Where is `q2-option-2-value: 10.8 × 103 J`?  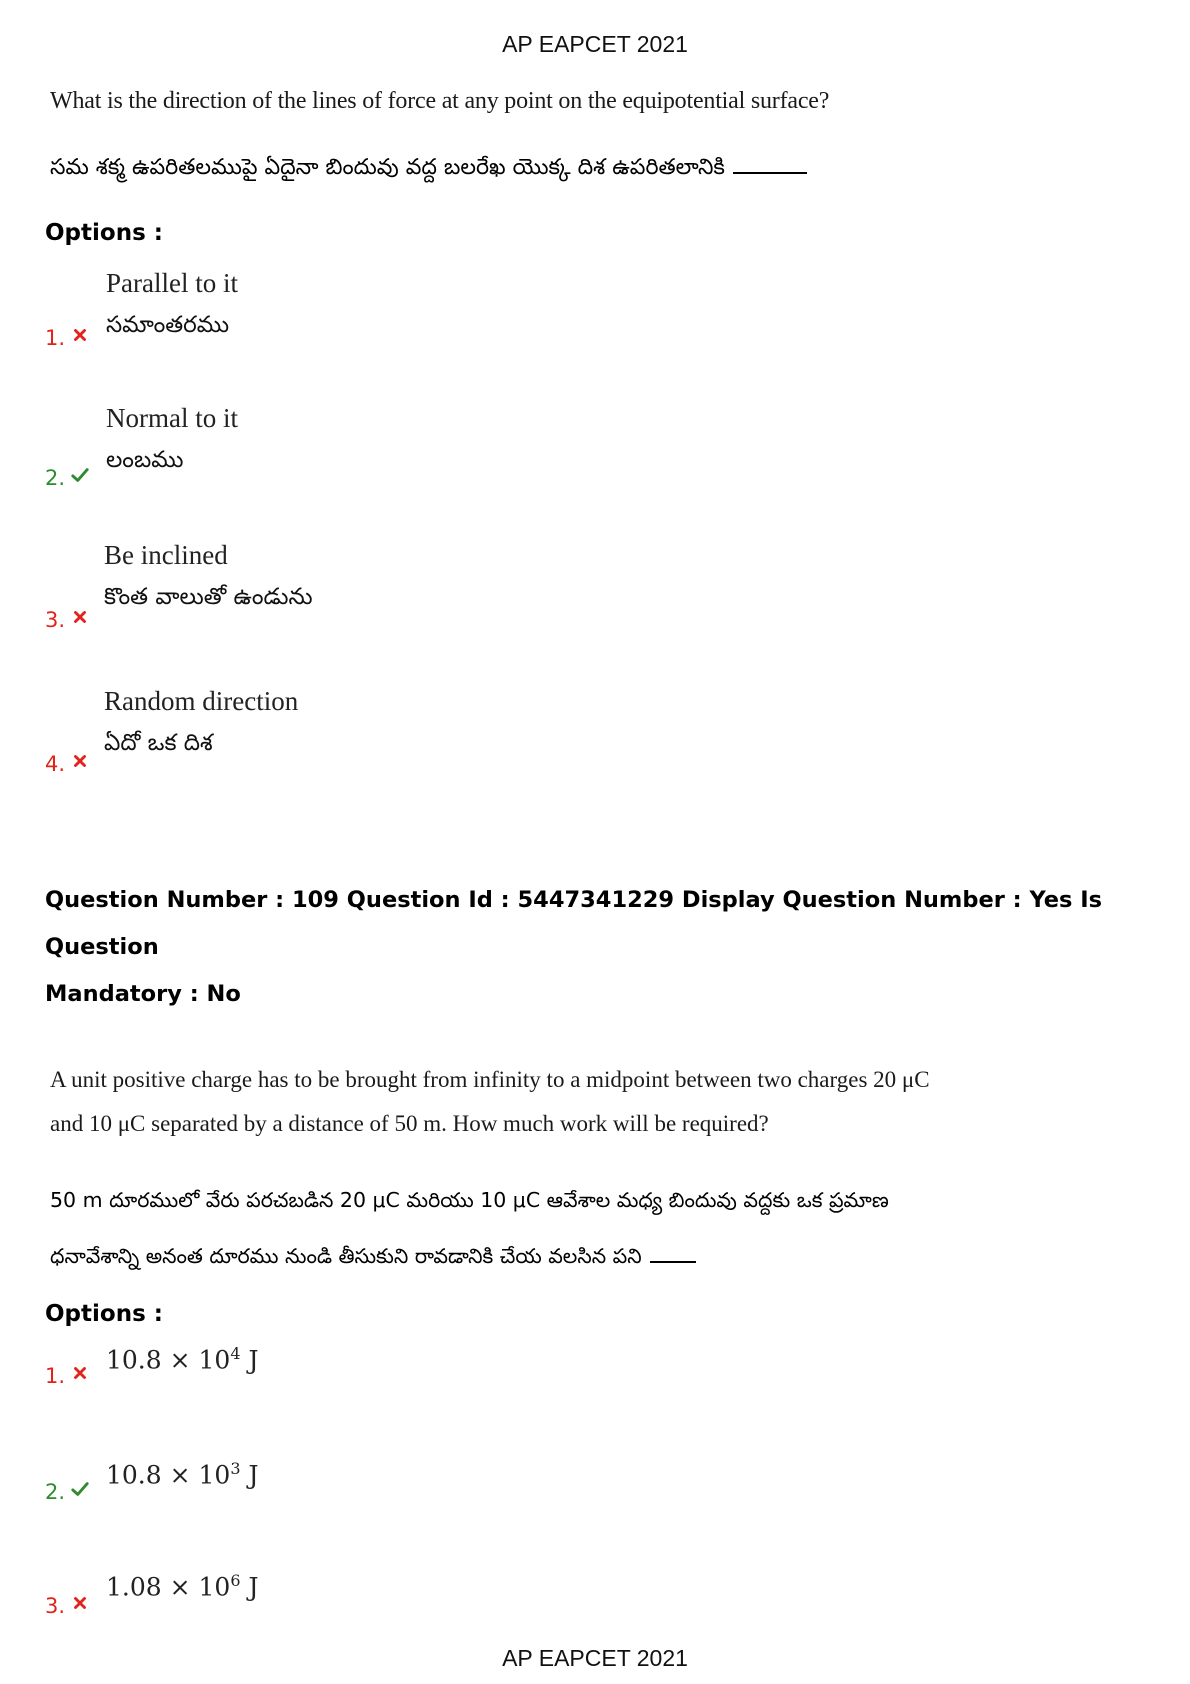
q2-option-2-value: 10.8 × 103 J is located at coordinates (182, 1474).